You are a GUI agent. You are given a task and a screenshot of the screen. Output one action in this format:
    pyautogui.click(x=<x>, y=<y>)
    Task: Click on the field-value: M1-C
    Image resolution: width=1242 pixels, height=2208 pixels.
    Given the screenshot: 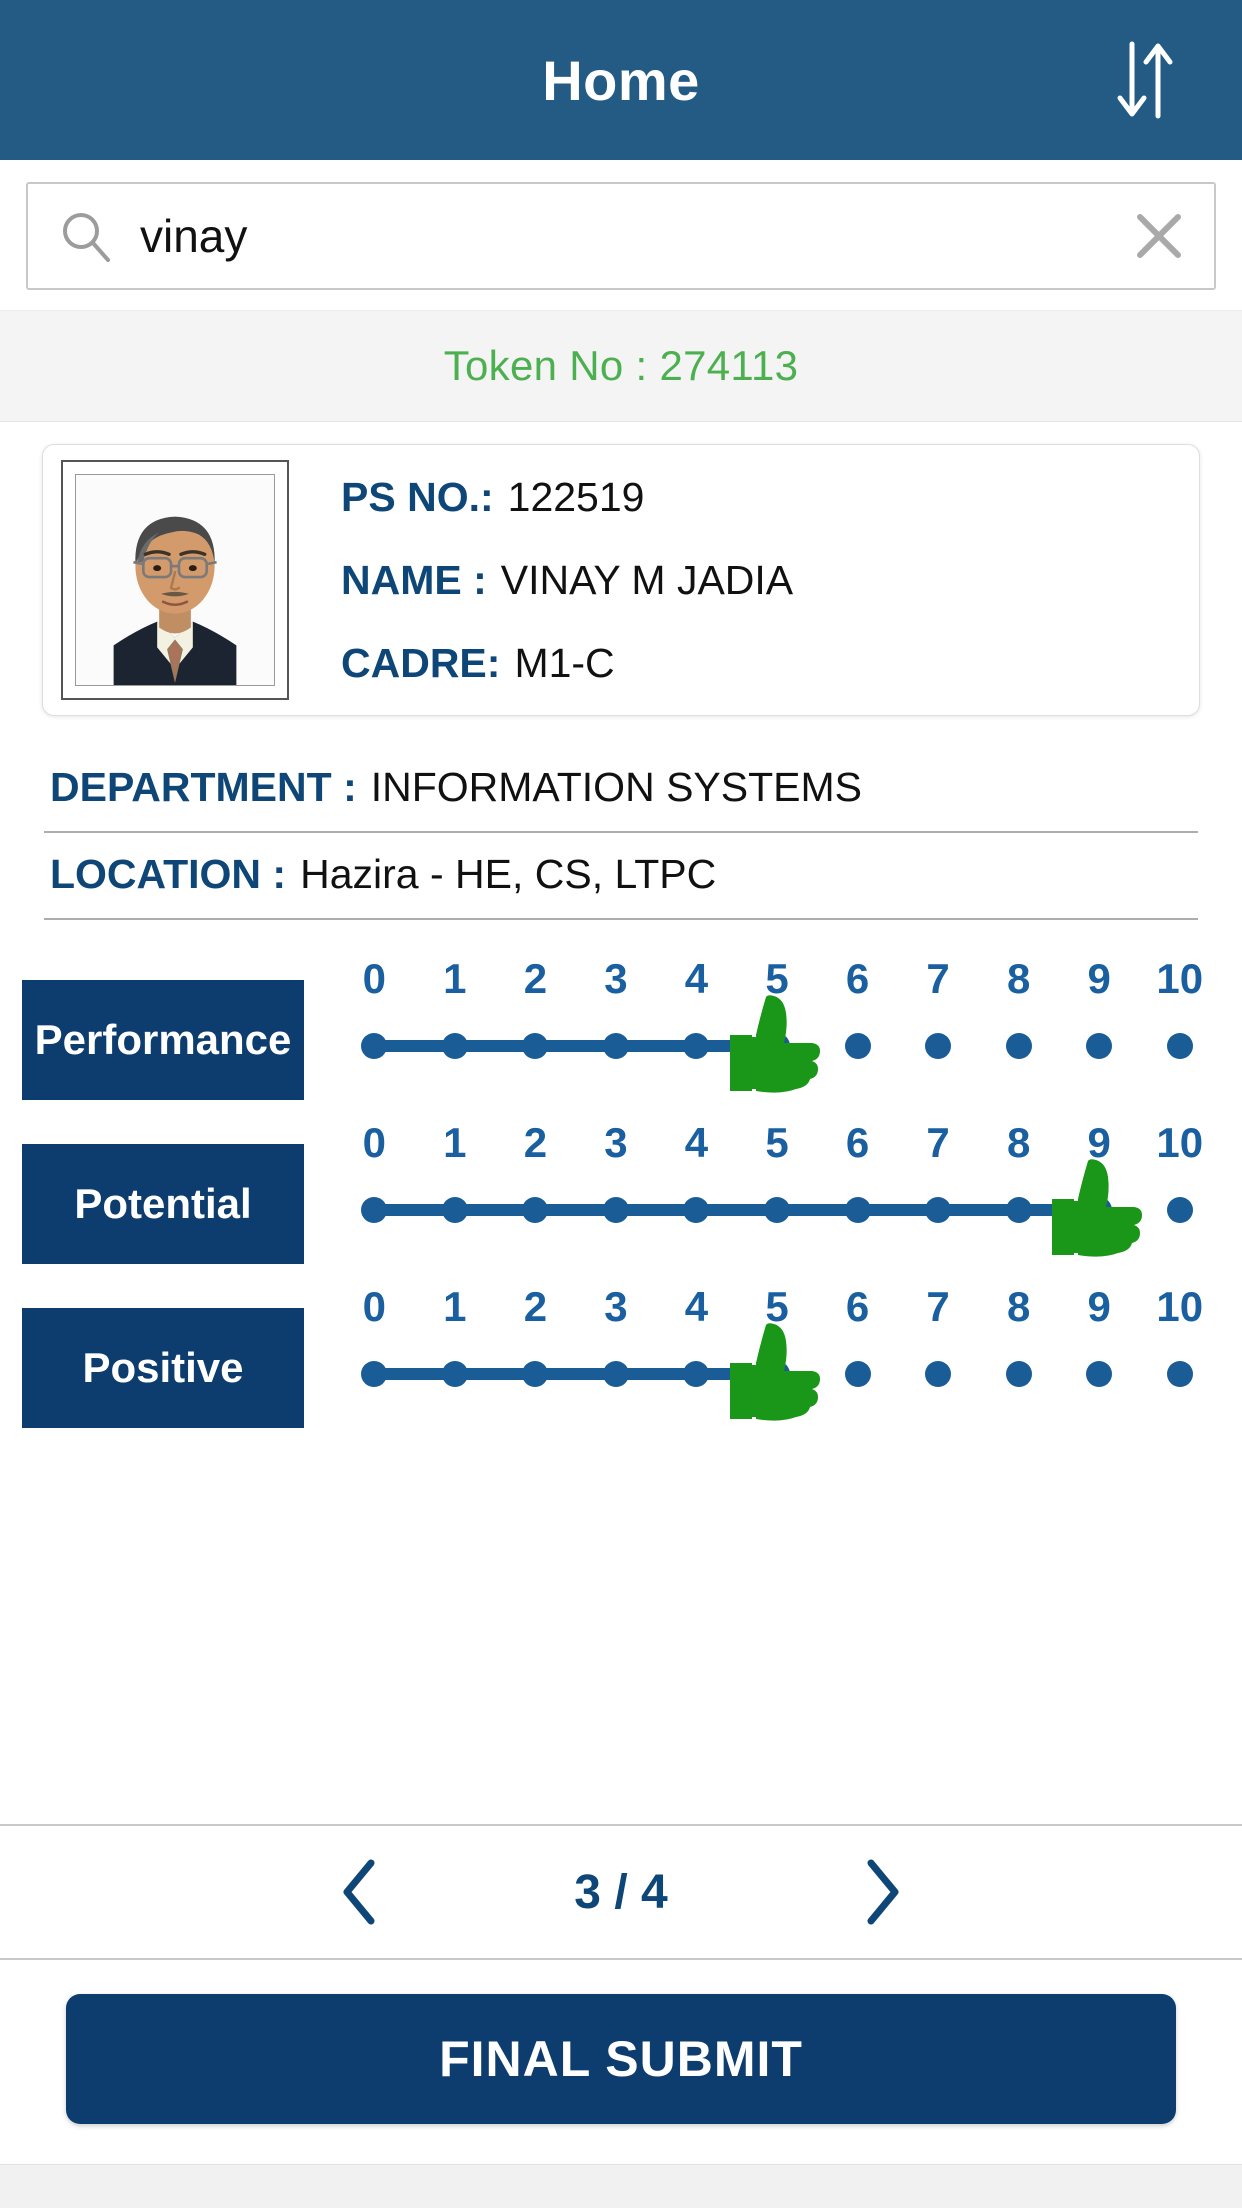 What is the action you would take?
    pyautogui.click(x=564, y=662)
    